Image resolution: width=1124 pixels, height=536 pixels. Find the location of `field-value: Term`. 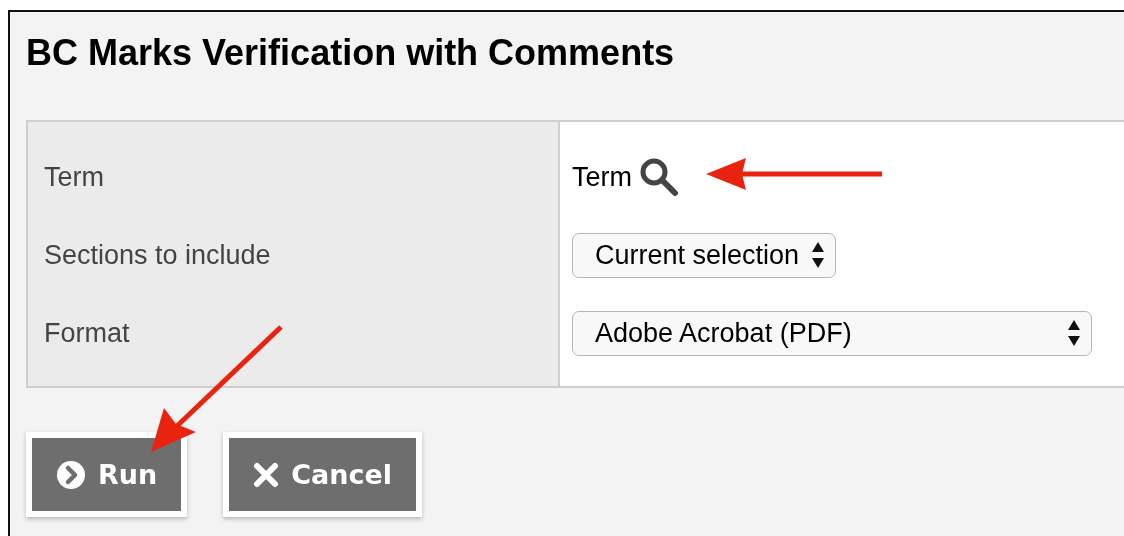

field-value: Term is located at coordinates (602, 177).